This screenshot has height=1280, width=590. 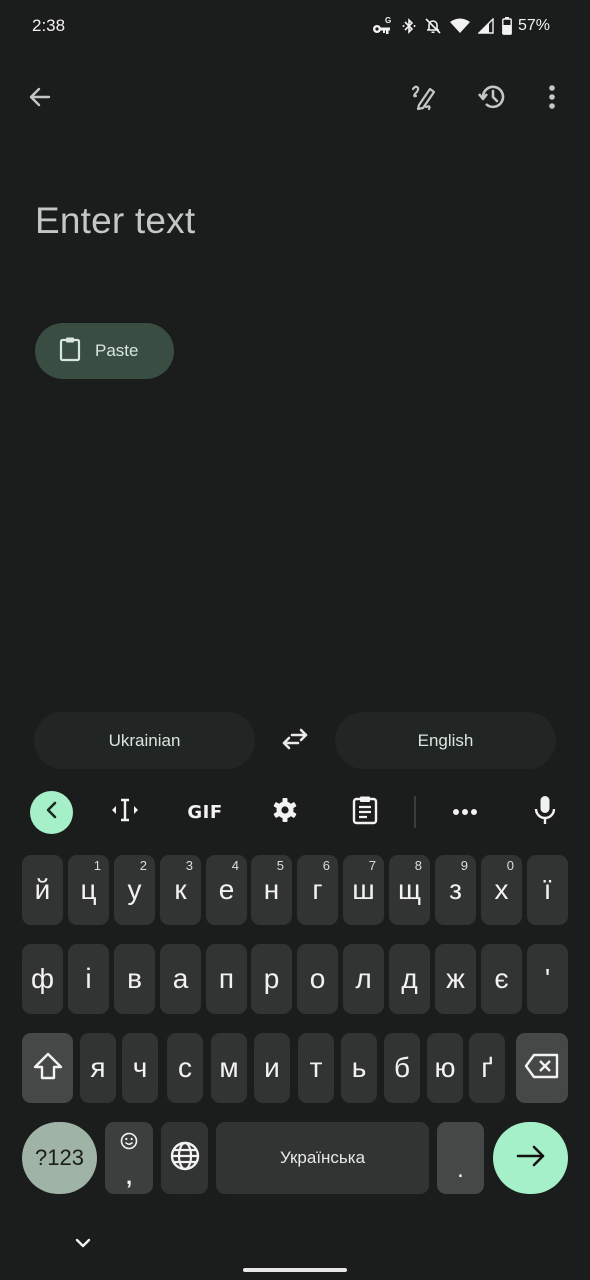 I want to click on key: м, so click(x=229, y=1068).